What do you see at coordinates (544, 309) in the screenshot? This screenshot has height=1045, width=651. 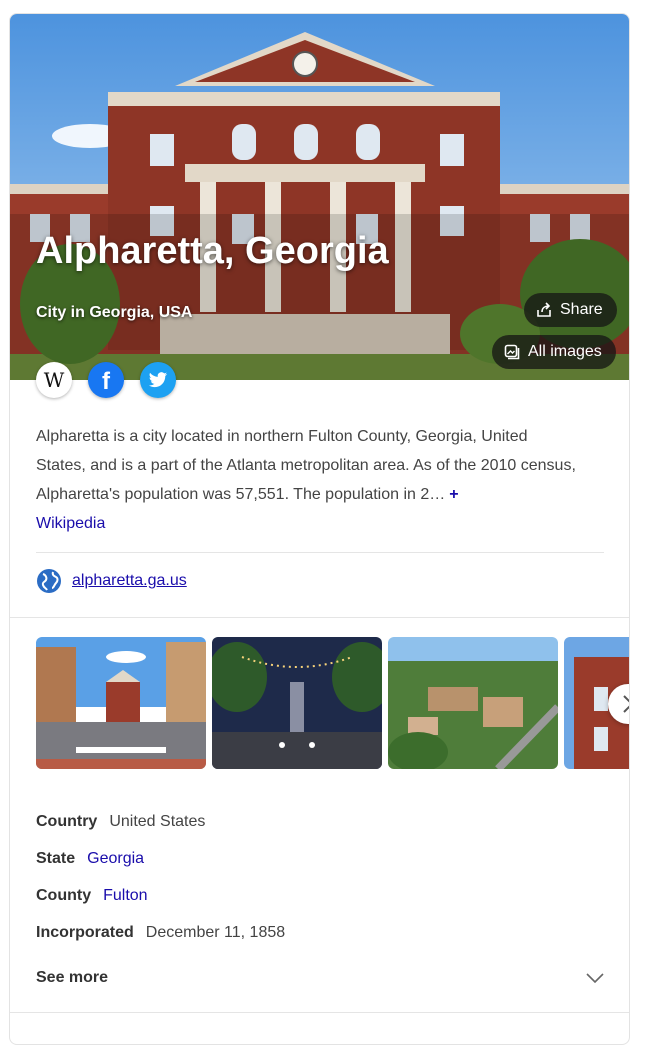 I see `share-icon` at bounding box center [544, 309].